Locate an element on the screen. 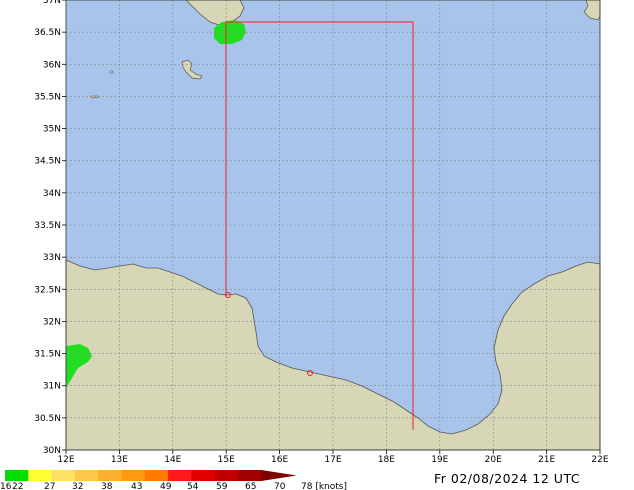  legend-label: 59 is located at coordinates (222, 486).